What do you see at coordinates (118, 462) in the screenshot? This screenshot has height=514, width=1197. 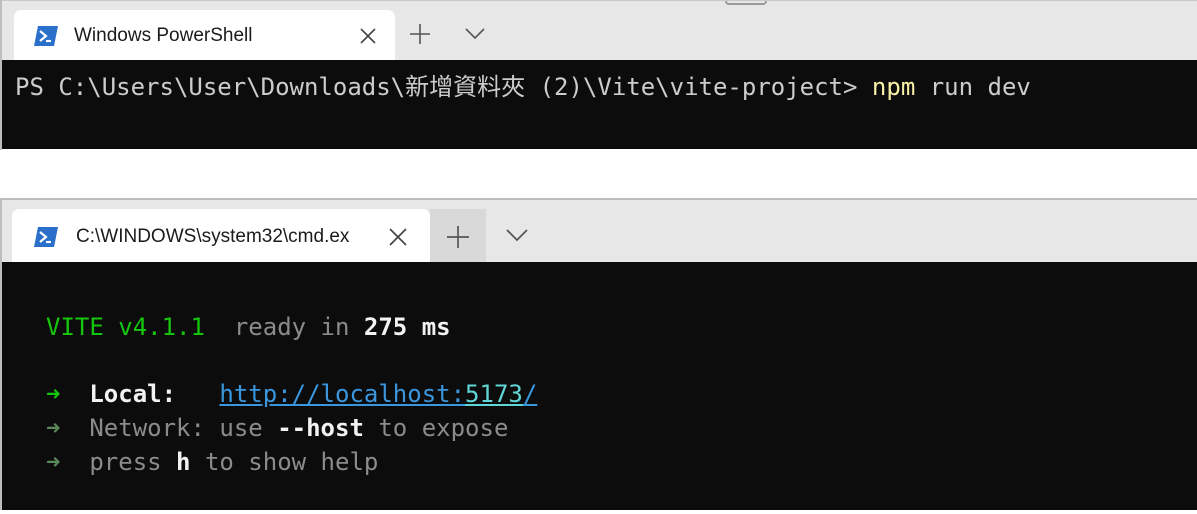 I see `press-text: press` at bounding box center [118, 462].